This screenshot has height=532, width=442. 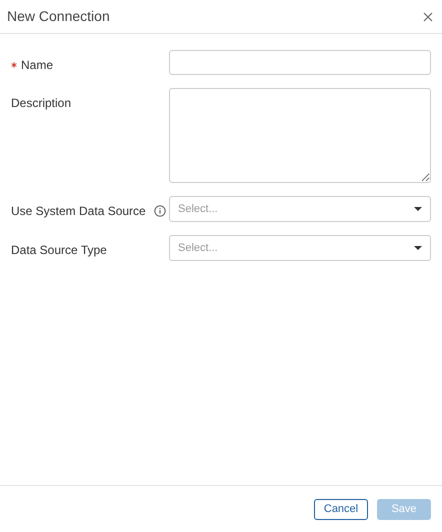 What do you see at coordinates (78, 211) in the screenshot?
I see `field-label: Use System Data Source` at bounding box center [78, 211].